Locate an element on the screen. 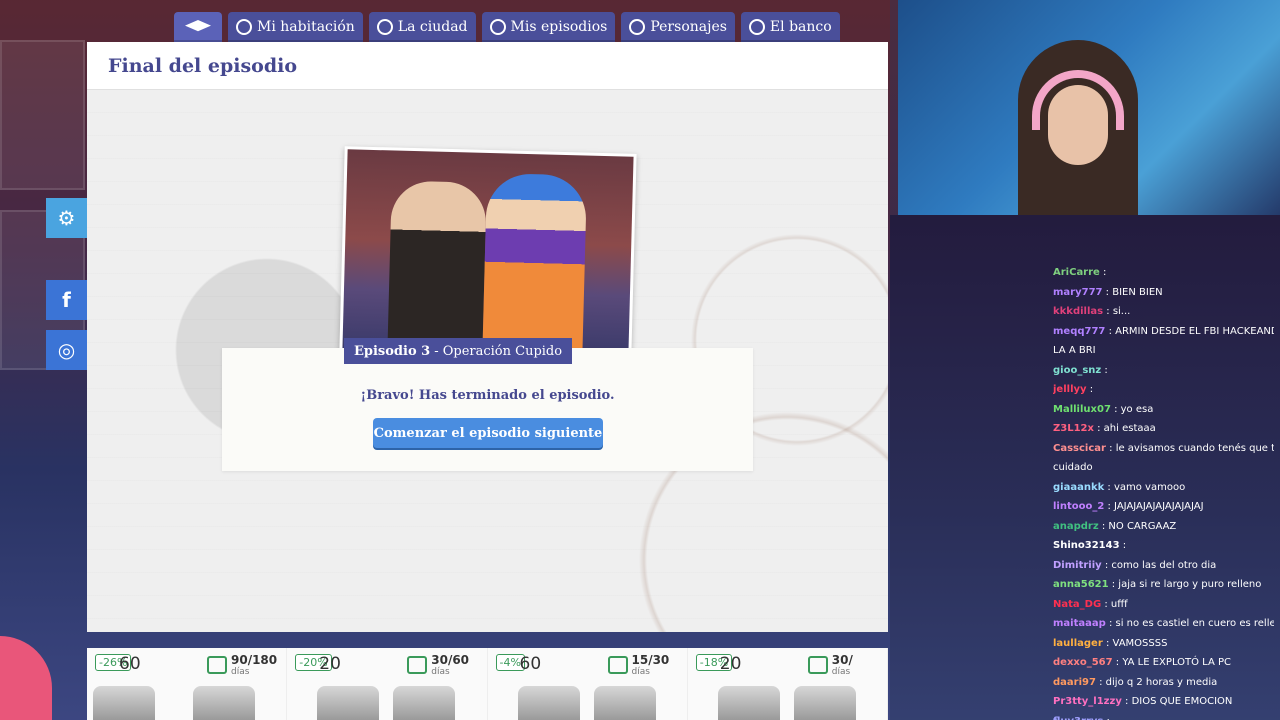  streamer-face is located at coordinates (1078, 125).